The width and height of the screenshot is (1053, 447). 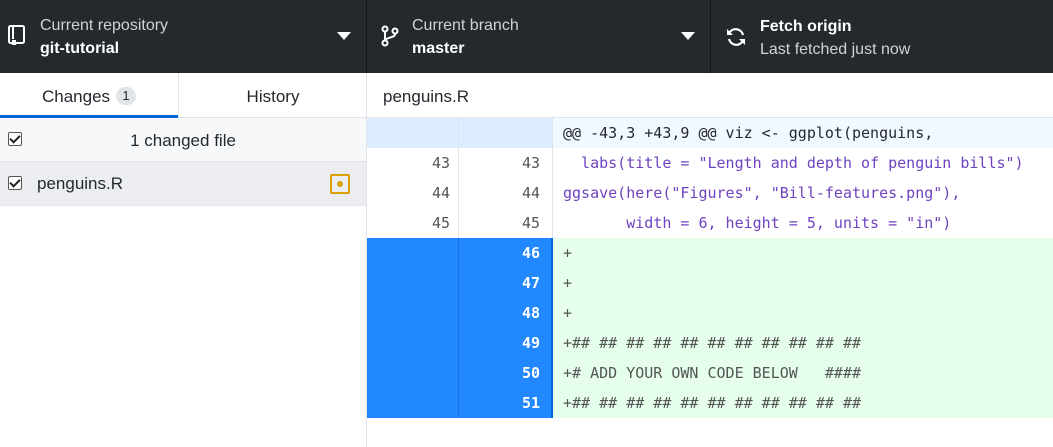 What do you see at coordinates (438, 48) in the screenshot?
I see `branch-name: master` at bounding box center [438, 48].